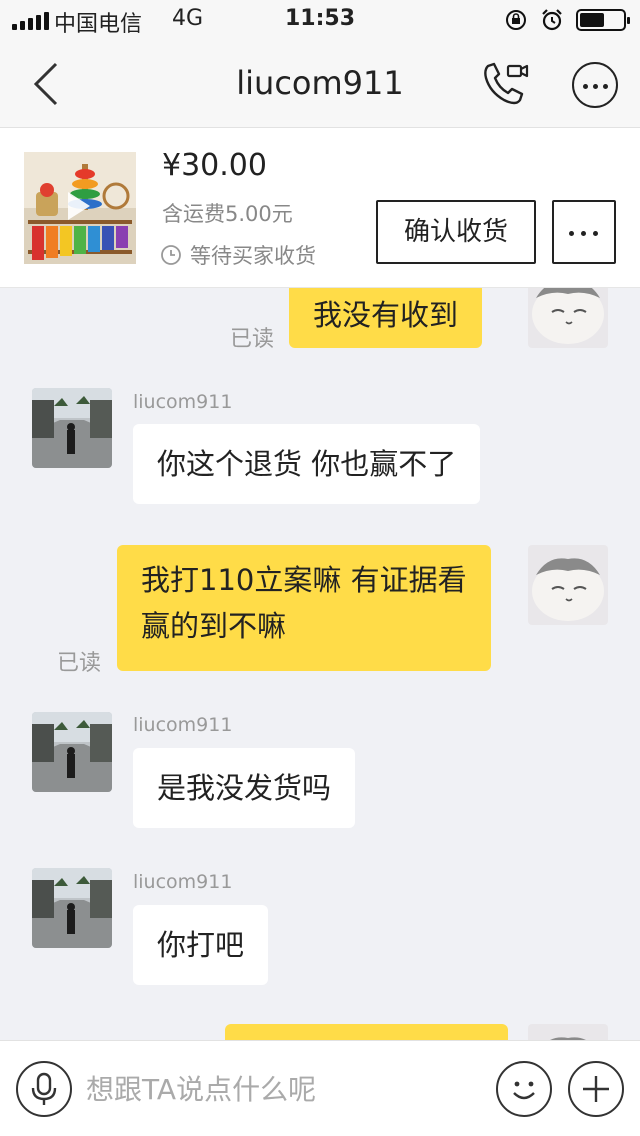 The height and width of the screenshot is (1136, 640). I want to click on nav-bar: liucom911, so click(320, 84).